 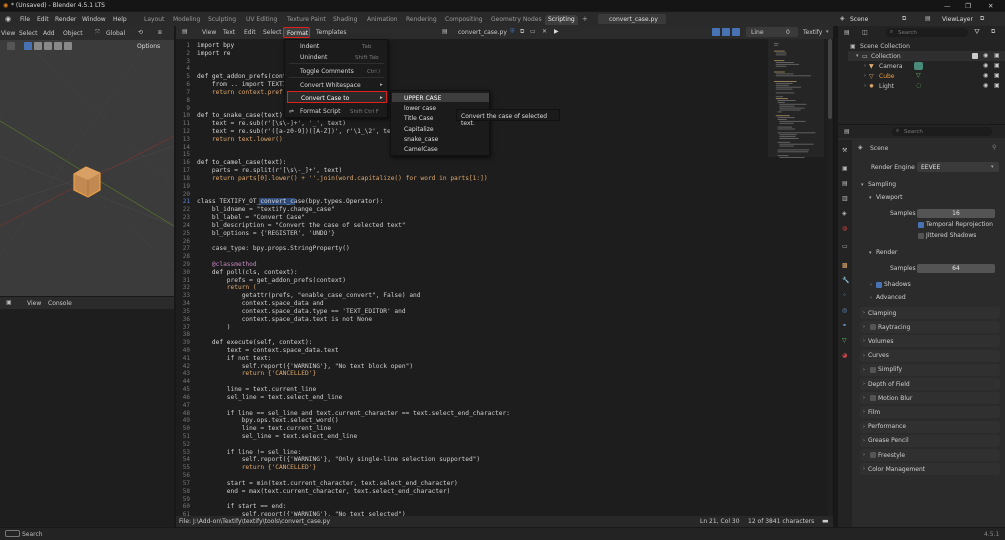 I want to click on outliner-scene-collection: Scene Collection, so click(x=885, y=46).